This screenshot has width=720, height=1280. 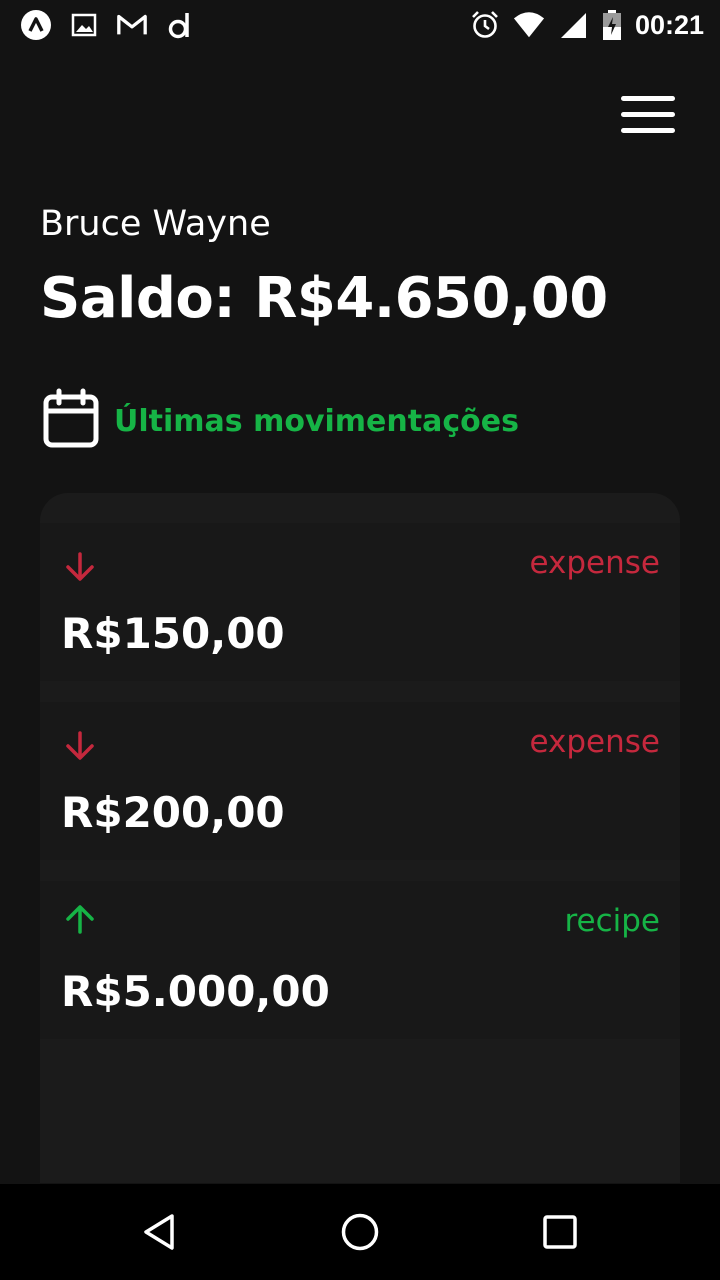 I want to click on transaction-amount: R$150,00, so click(x=173, y=633).